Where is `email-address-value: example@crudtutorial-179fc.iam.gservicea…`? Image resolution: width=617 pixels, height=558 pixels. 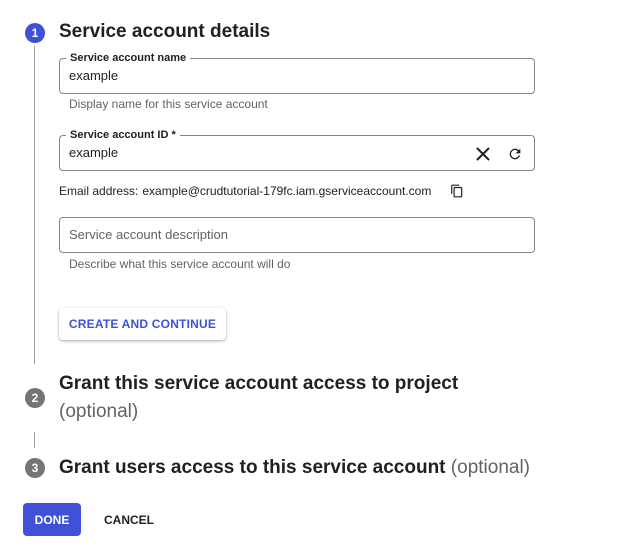
email-address-value: example@crudtutorial-179fc.iam.gservicea… is located at coordinates (287, 191).